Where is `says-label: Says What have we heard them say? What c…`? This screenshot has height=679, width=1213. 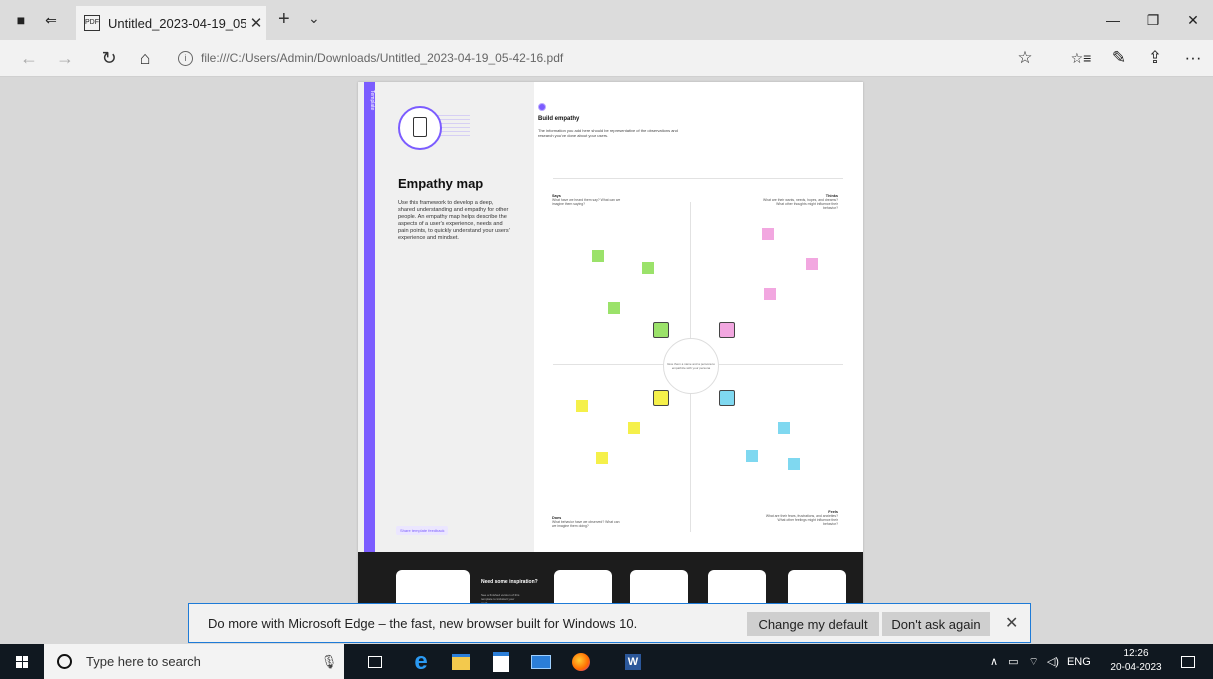 says-label: Says What have we heard them say? What c… is located at coordinates (587, 200).